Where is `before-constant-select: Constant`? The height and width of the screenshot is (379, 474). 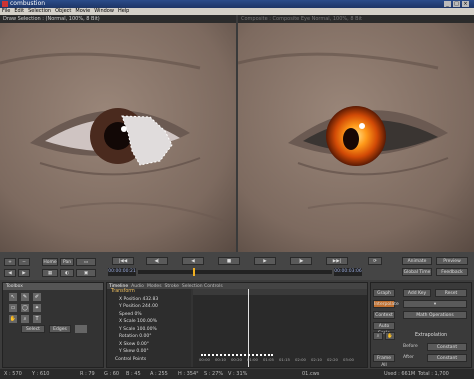
before-constant-select: Constant is located at coordinates (447, 347).